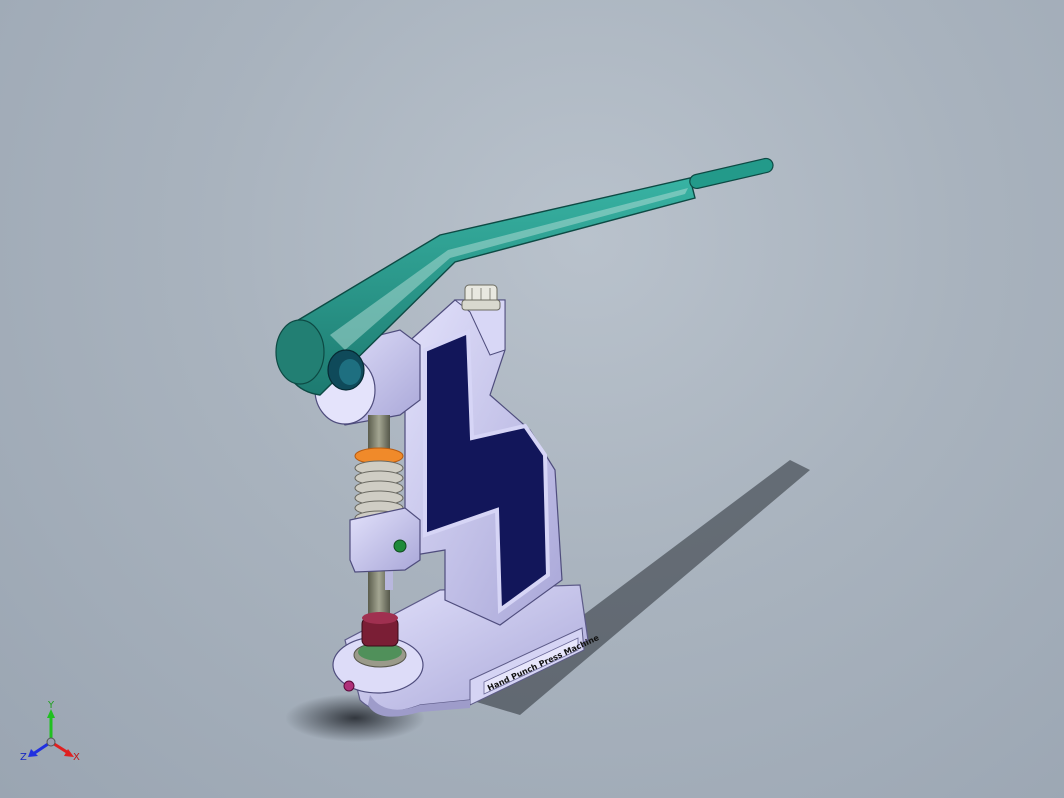  I want to click on press-frame, so click(483, 462).